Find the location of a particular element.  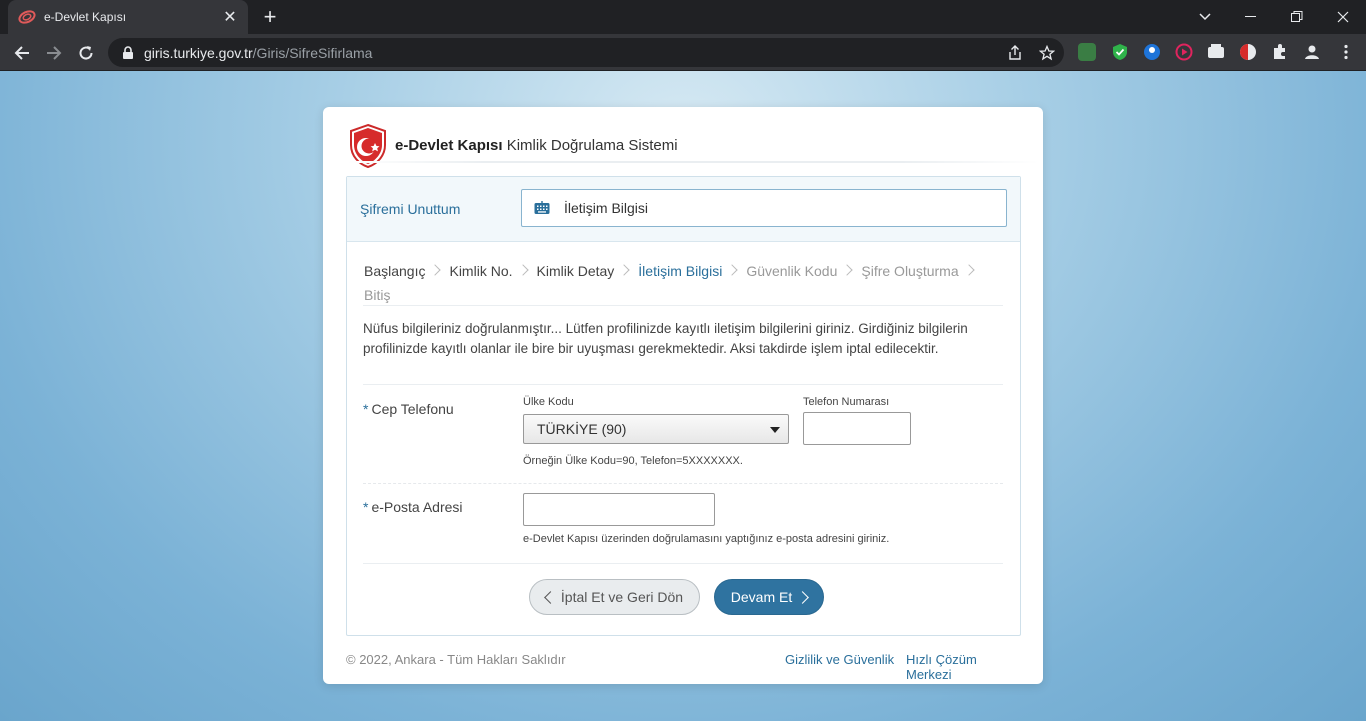

copyright-text: © 2022, Ankara - Tüm Hakları Saklıdır is located at coordinates (456, 659).